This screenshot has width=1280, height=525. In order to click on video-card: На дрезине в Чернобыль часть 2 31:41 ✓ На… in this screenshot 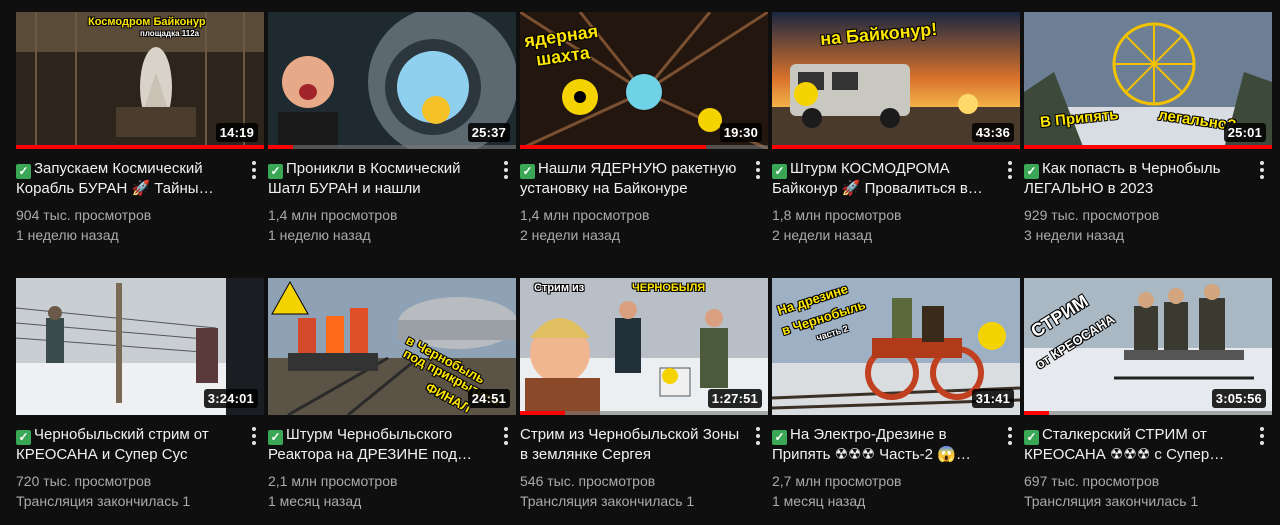, I will do `click(896, 394)`.